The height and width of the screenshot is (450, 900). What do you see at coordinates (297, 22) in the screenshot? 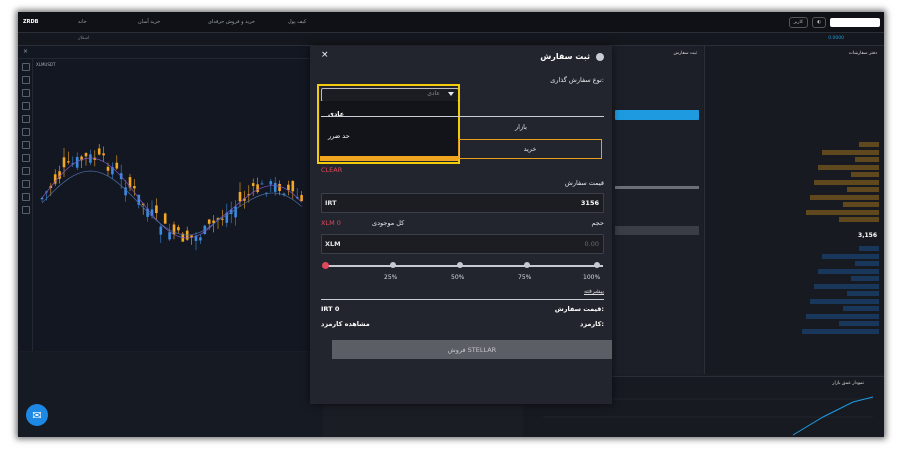
I see `nav-item-wallet: کیف پول` at bounding box center [297, 22].